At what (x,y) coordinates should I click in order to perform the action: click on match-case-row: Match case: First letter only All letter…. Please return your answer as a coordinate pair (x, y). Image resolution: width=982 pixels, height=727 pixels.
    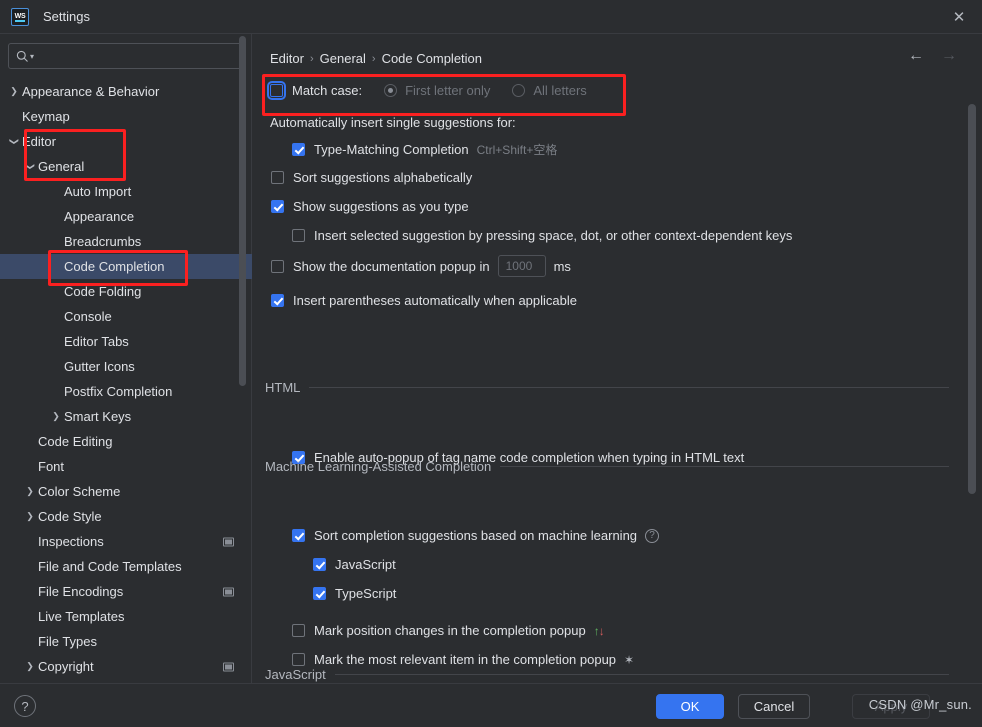
    Looking at the image, I should click on (427, 90).